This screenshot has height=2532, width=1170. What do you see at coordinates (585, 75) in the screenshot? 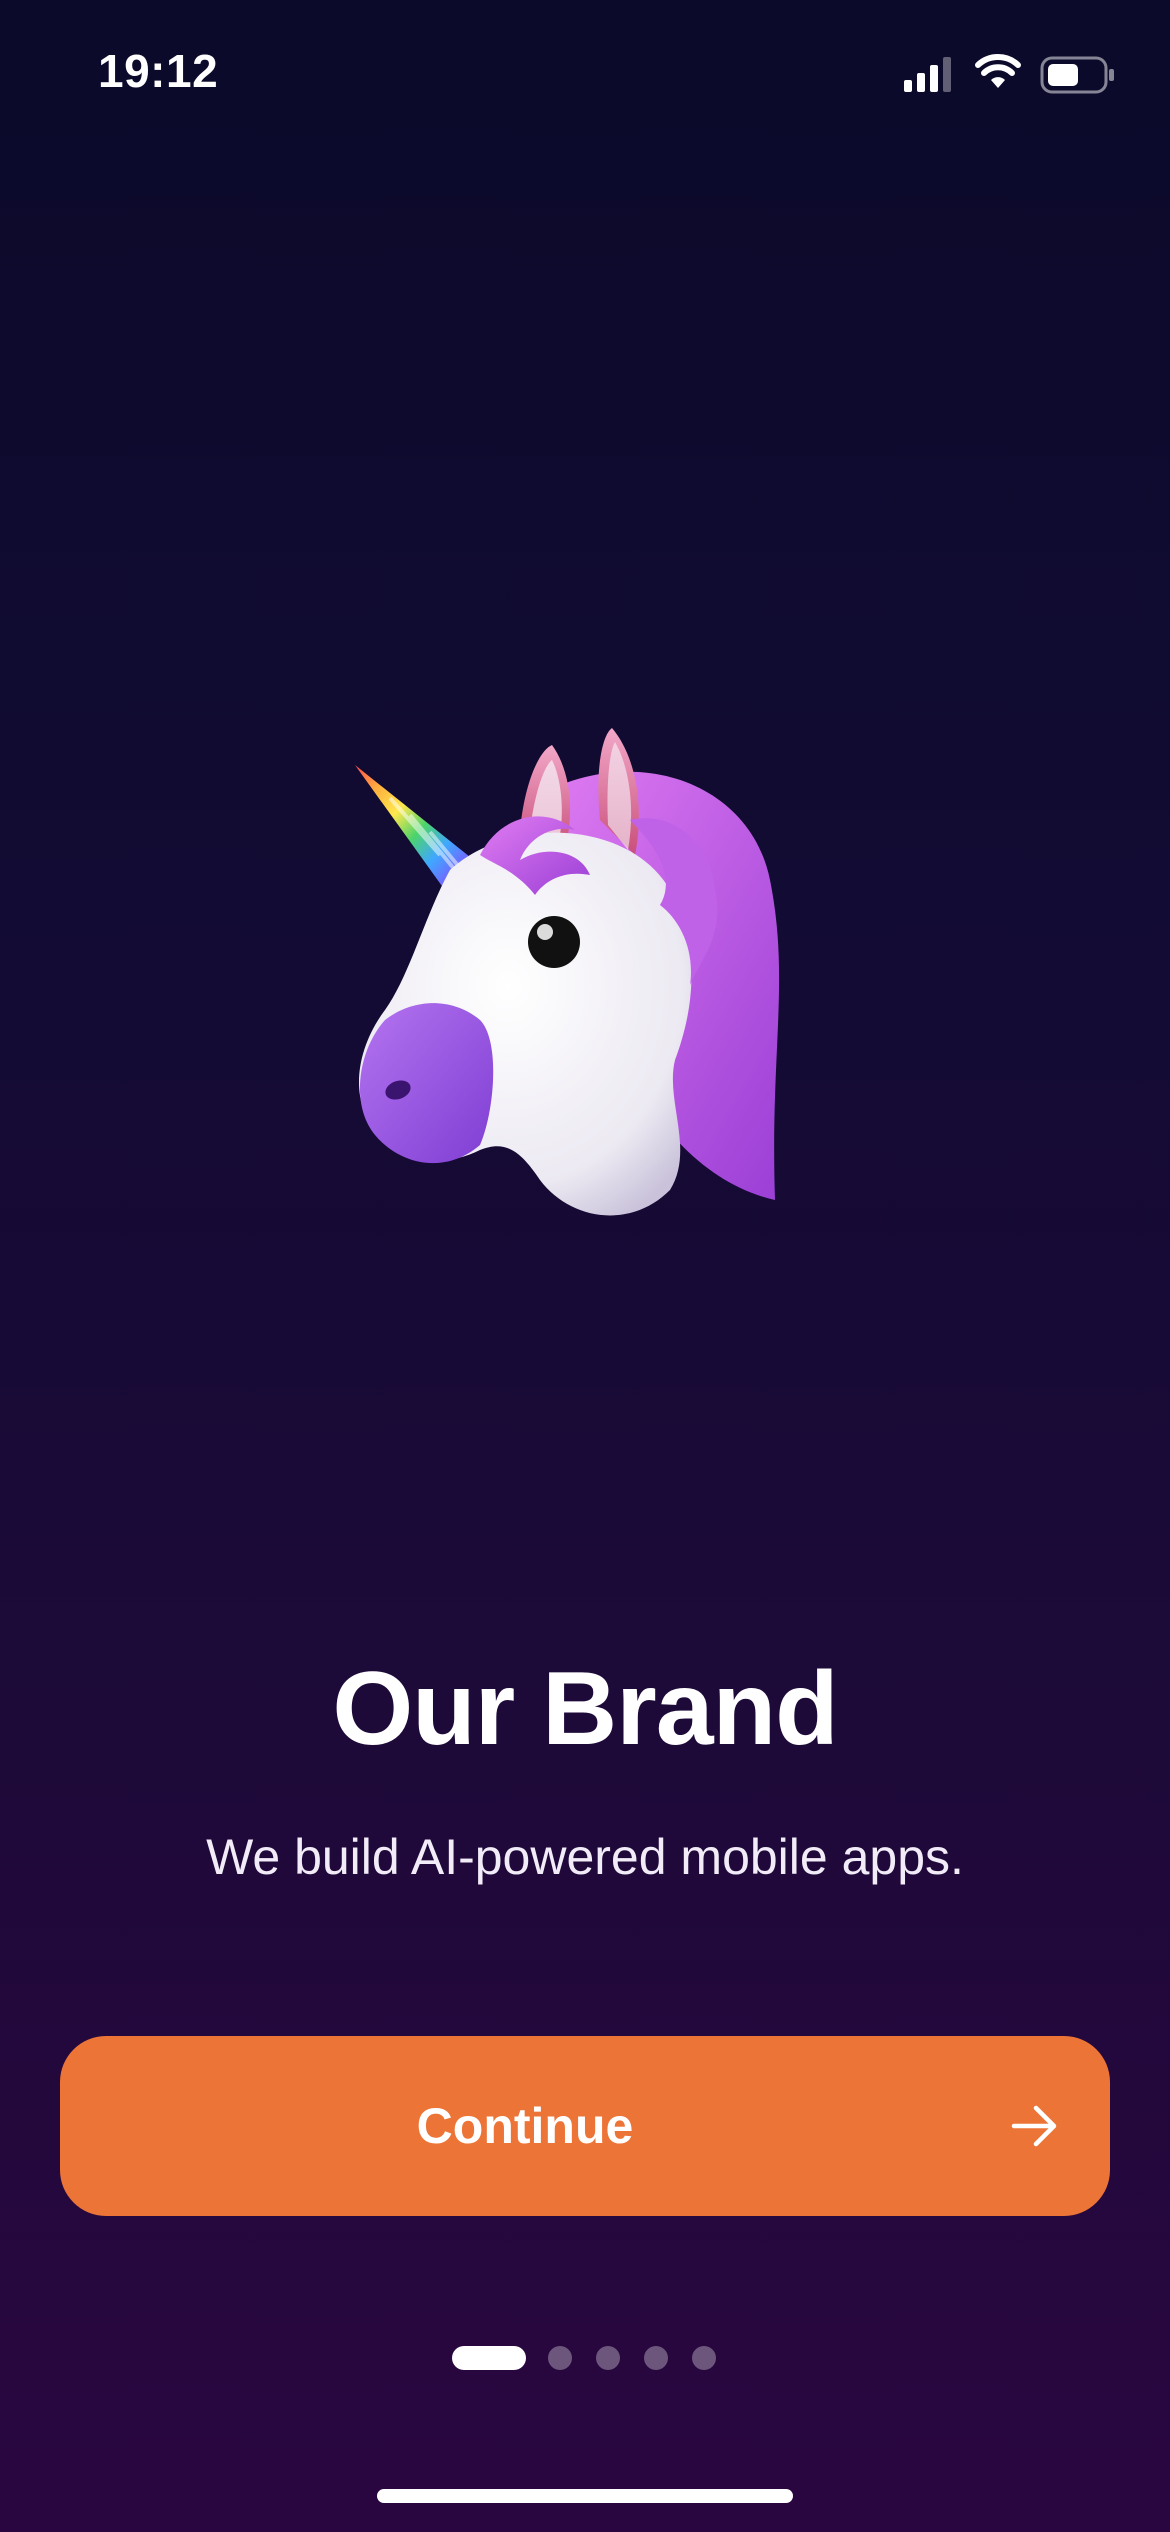
I see `status-bar: 19:12` at bounding box center [585, 75].